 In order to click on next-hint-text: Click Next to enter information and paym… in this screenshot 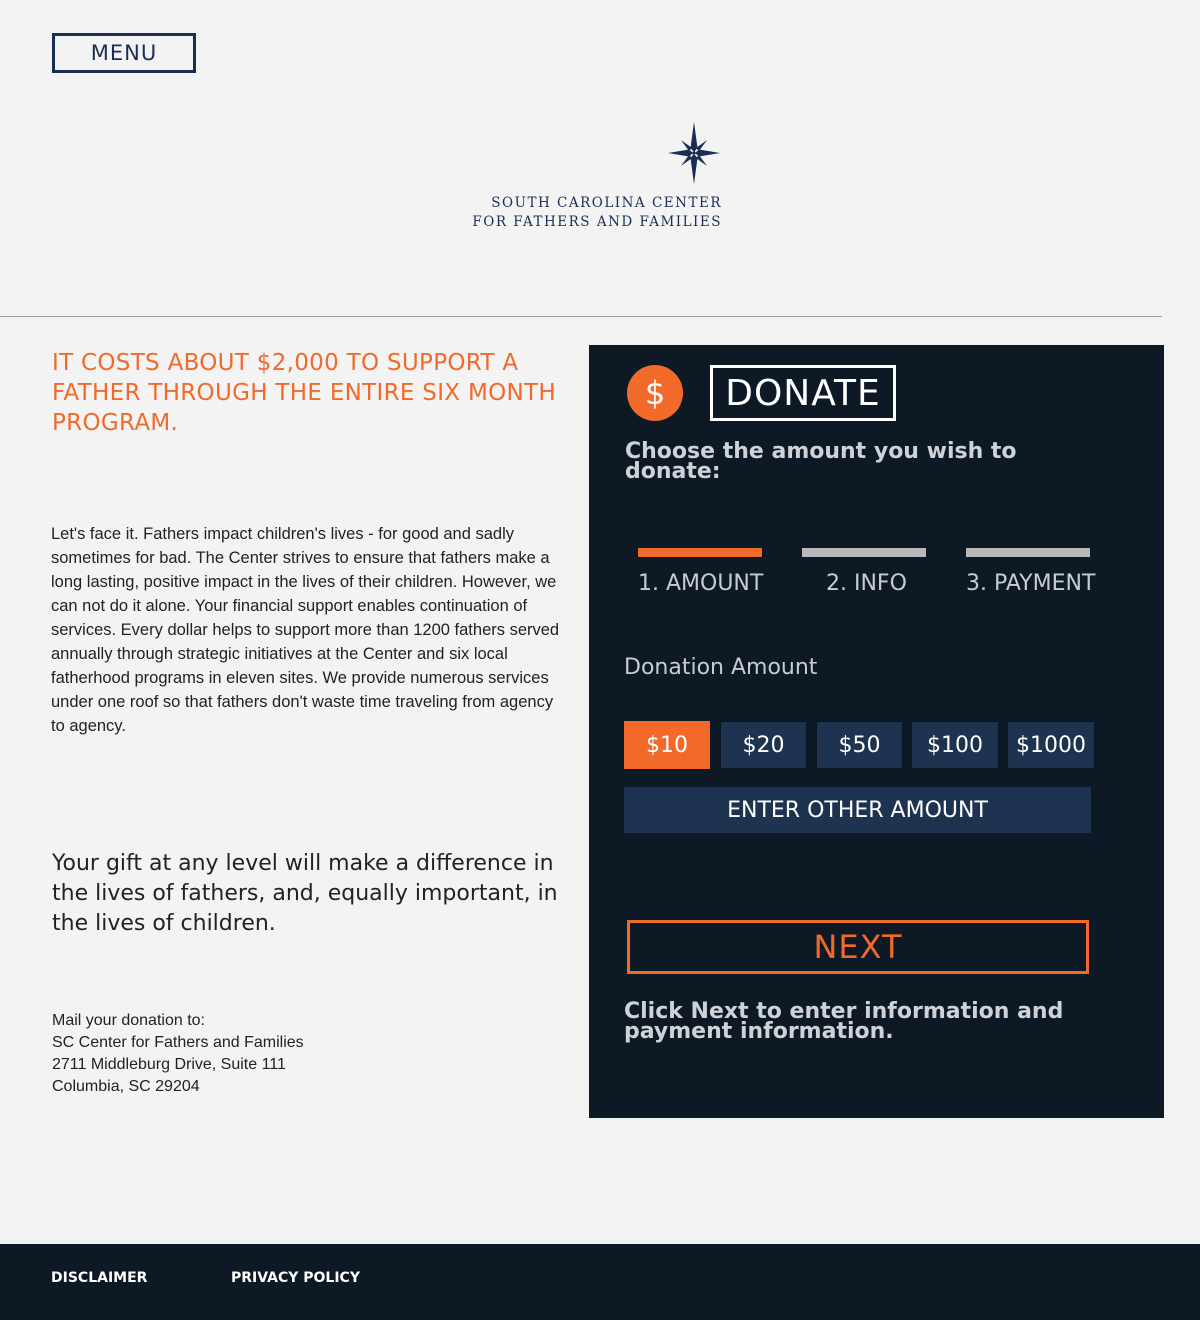, I will do `click(844, 1021)`.